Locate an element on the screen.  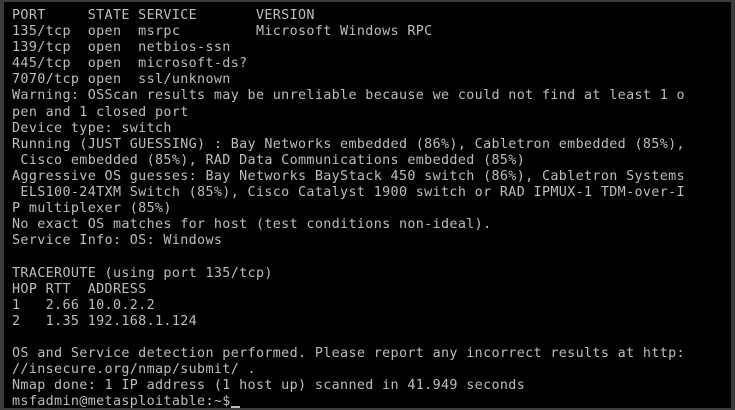
output-line-port-135: 135/tcp open msrpc Microsoft Windows RPC is located at coordinates (222, 32).